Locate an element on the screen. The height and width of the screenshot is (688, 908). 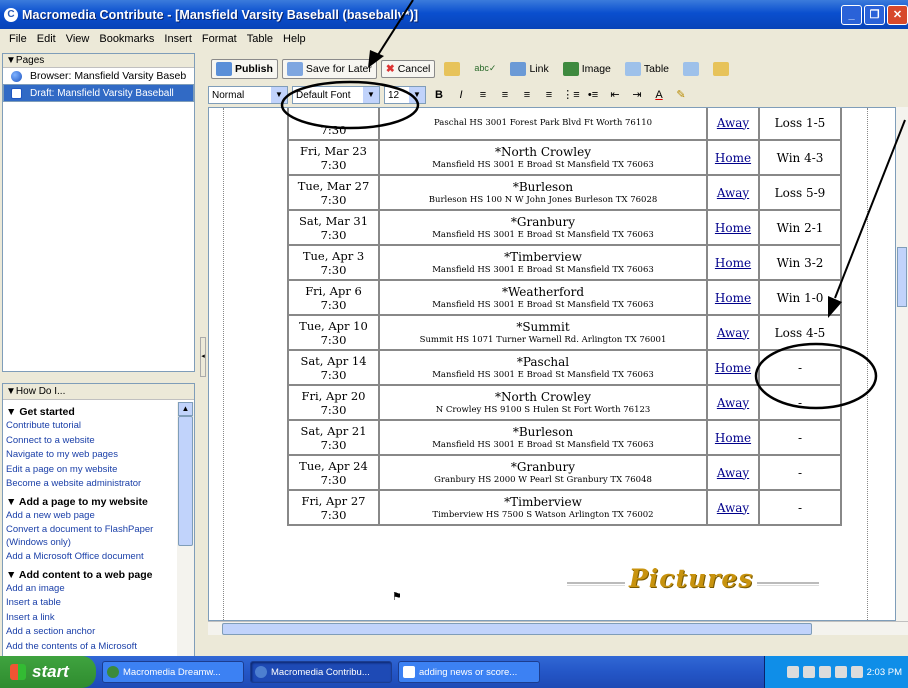
start-button: start is located at coordinates (48, 672).